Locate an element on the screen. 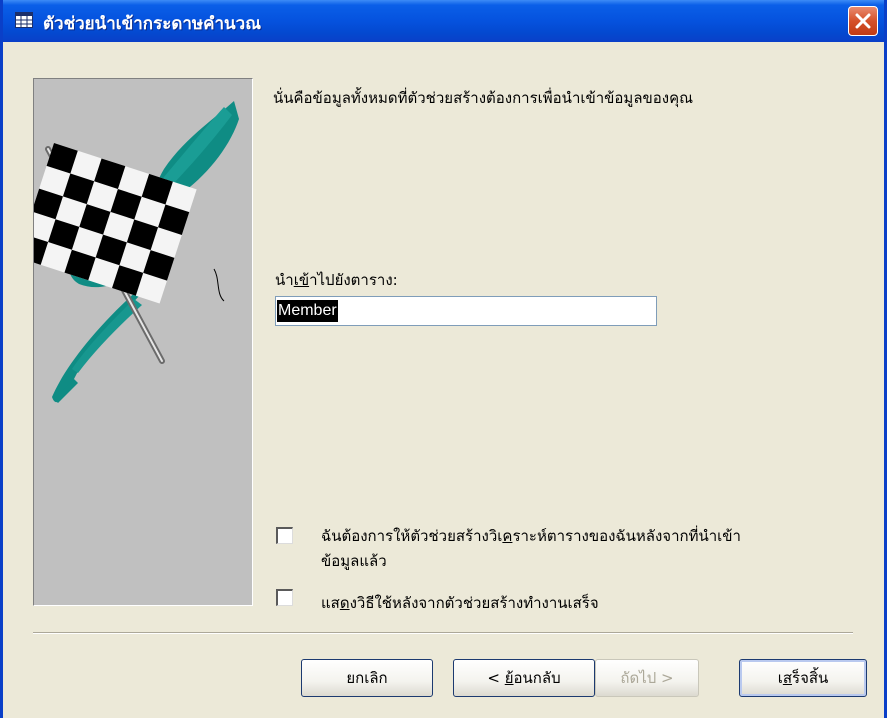  show-help-label: แสดงวิธีใช้หลังจากตัวช่วยสร้างทำงานเสร็จ is located at coordinates (460, 603).